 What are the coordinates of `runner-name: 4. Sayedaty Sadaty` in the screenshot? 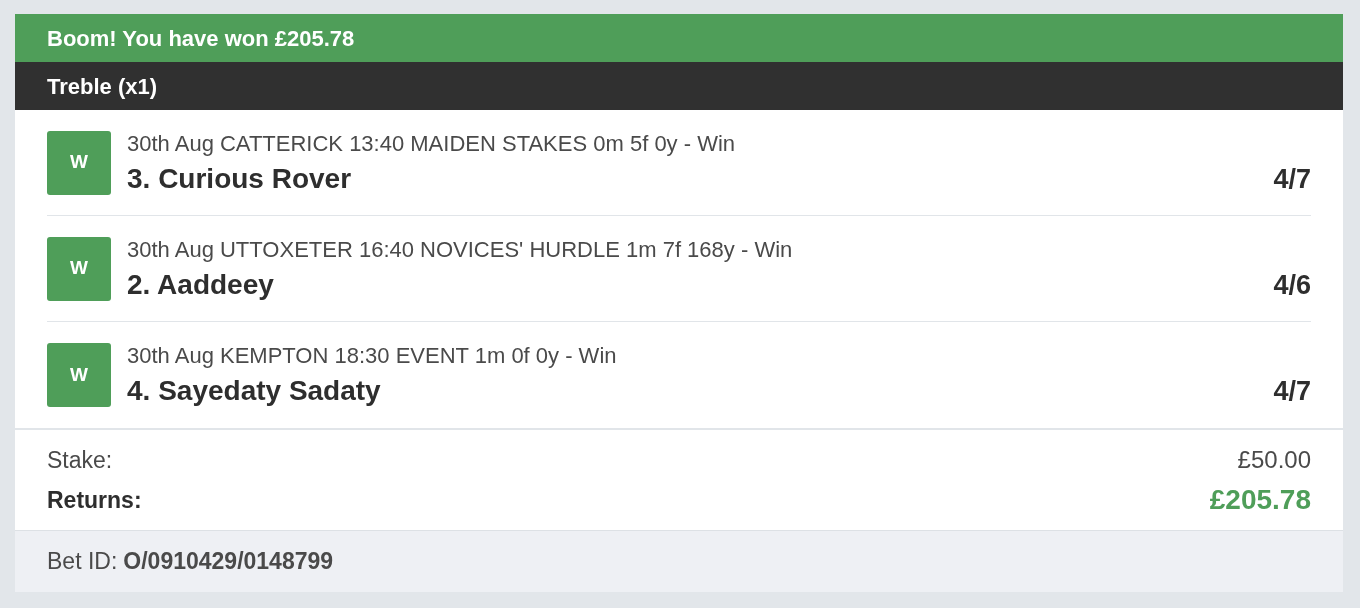 It's located at (254, 391).